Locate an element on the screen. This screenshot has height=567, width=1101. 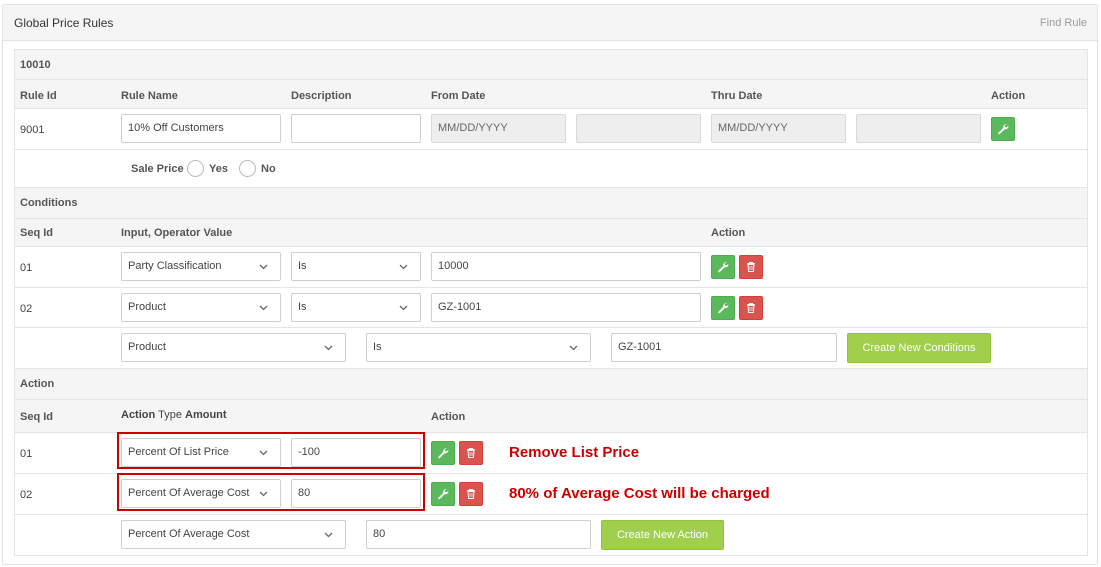
conditions-title: Conditions is located at coordinates (49, 203).